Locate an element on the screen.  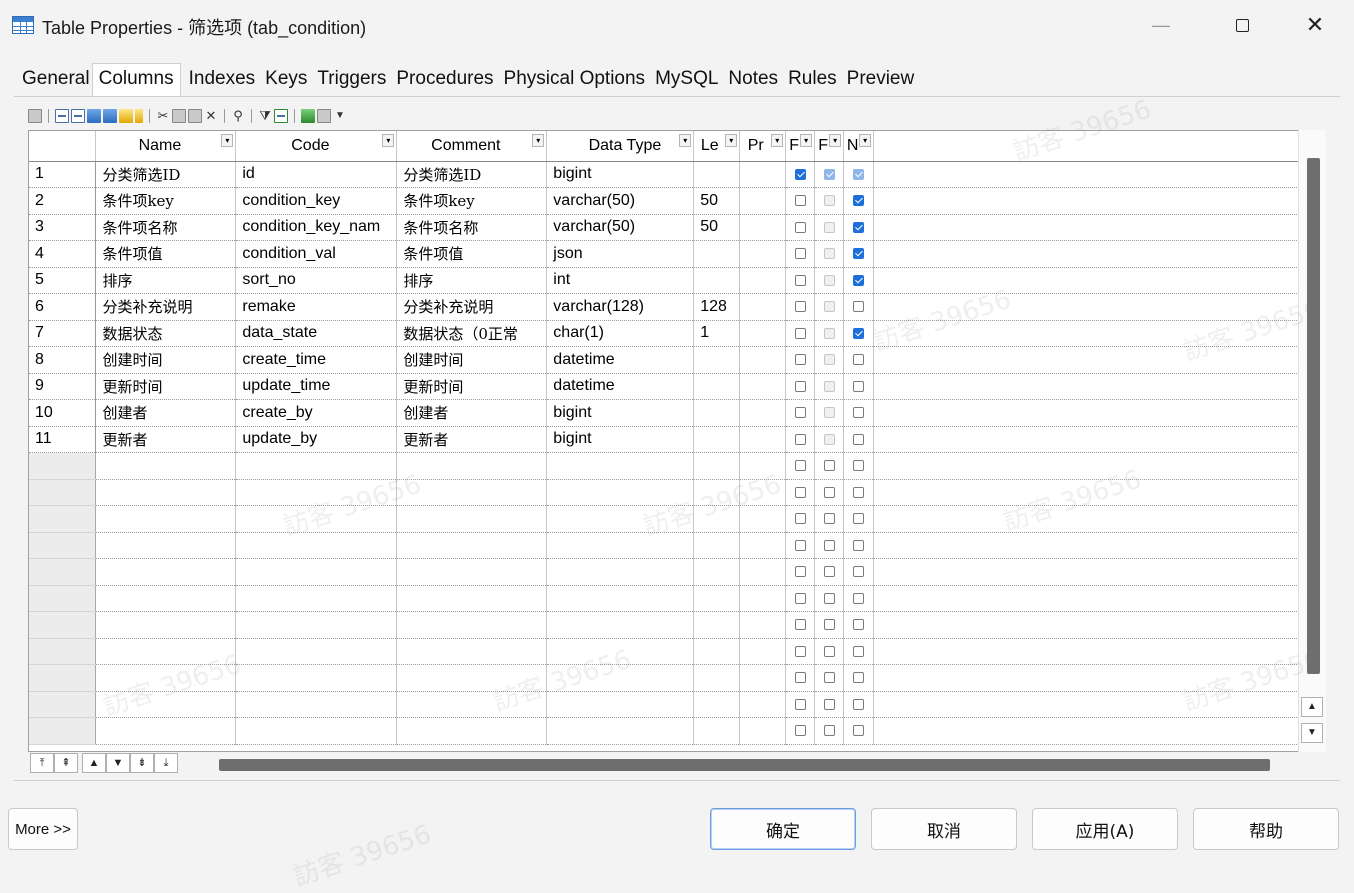
close-button: ✕ is located at coordinates (1315, 25).